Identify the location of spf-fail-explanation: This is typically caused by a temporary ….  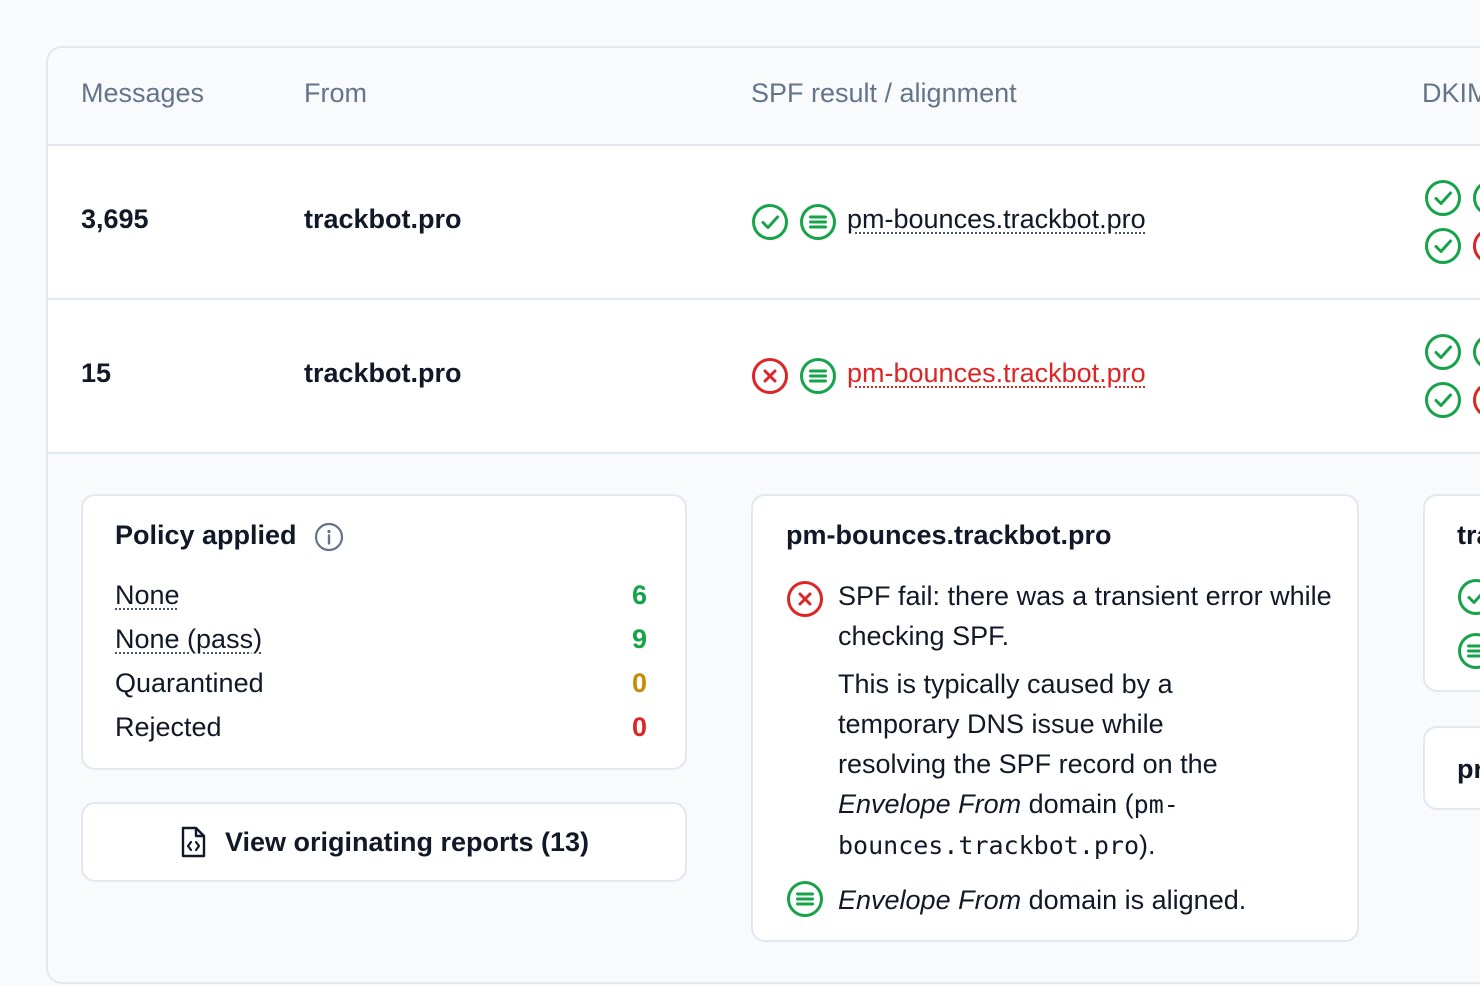
(1028, 764).